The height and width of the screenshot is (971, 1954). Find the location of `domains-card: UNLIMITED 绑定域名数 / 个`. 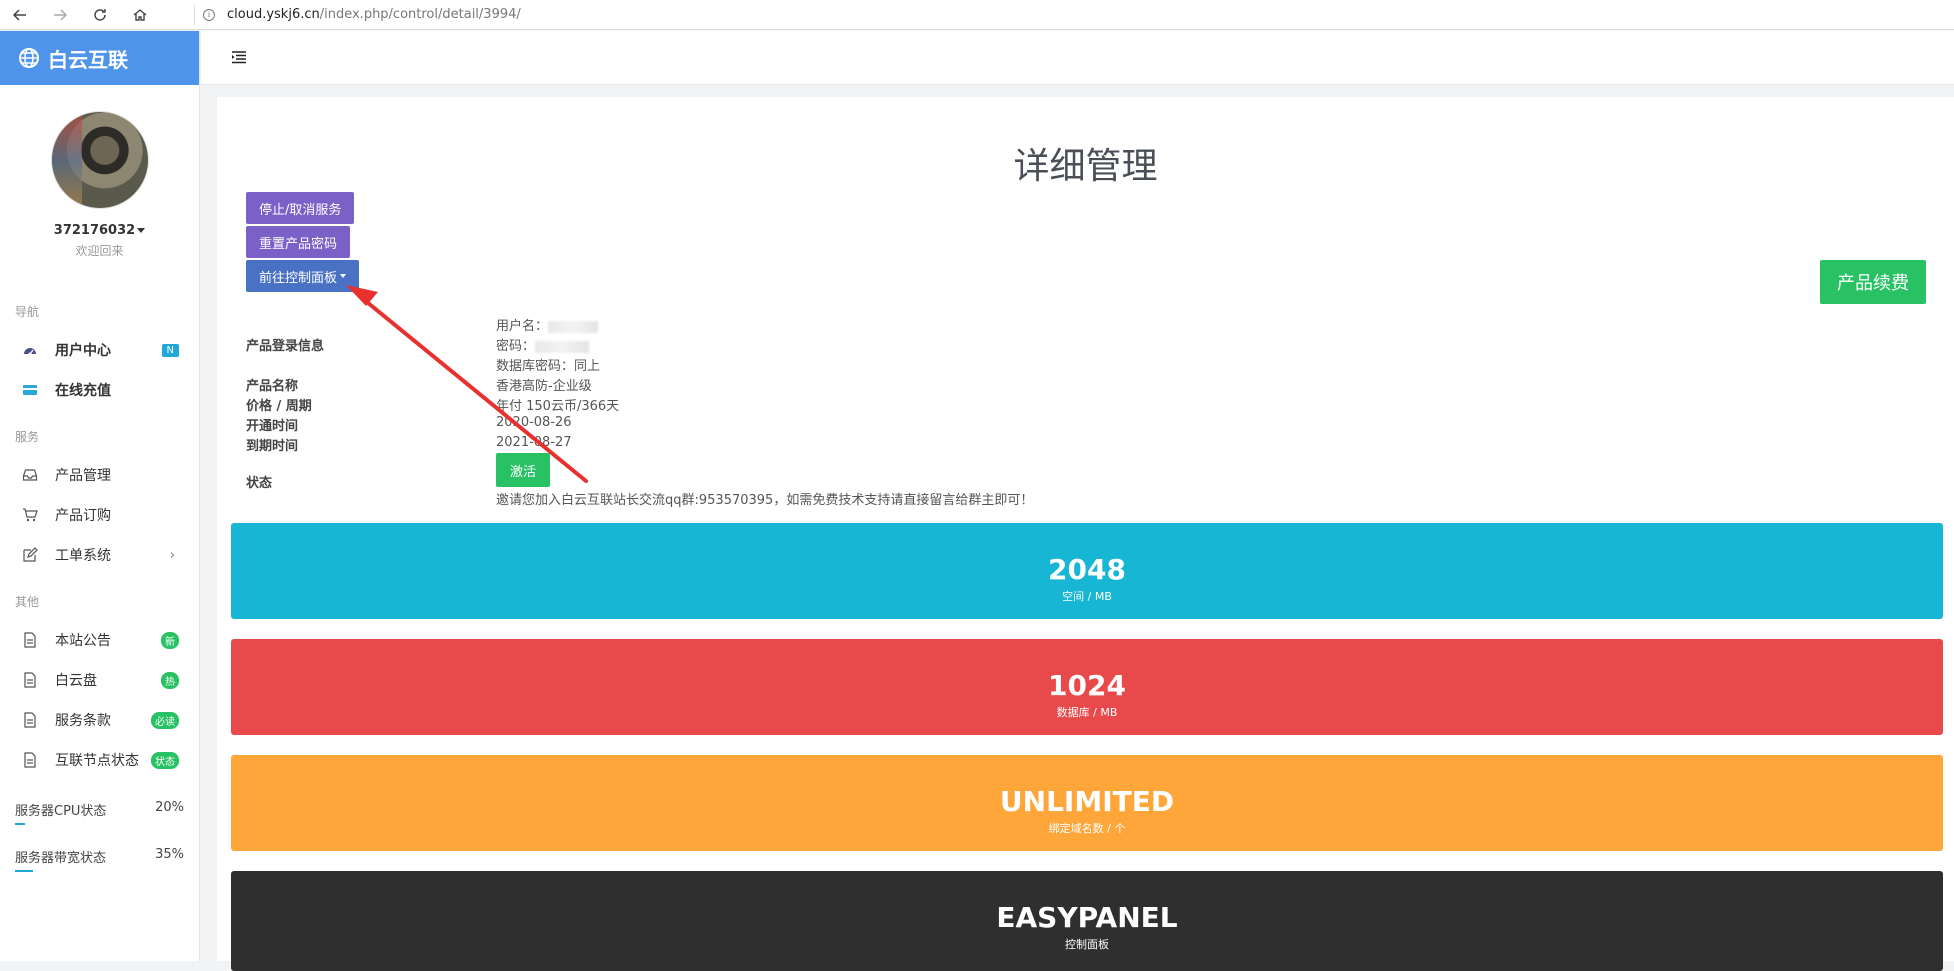

domains-card: UNLIMITED 绑定域名数 / 个 is located at coordinates (1087, 803).